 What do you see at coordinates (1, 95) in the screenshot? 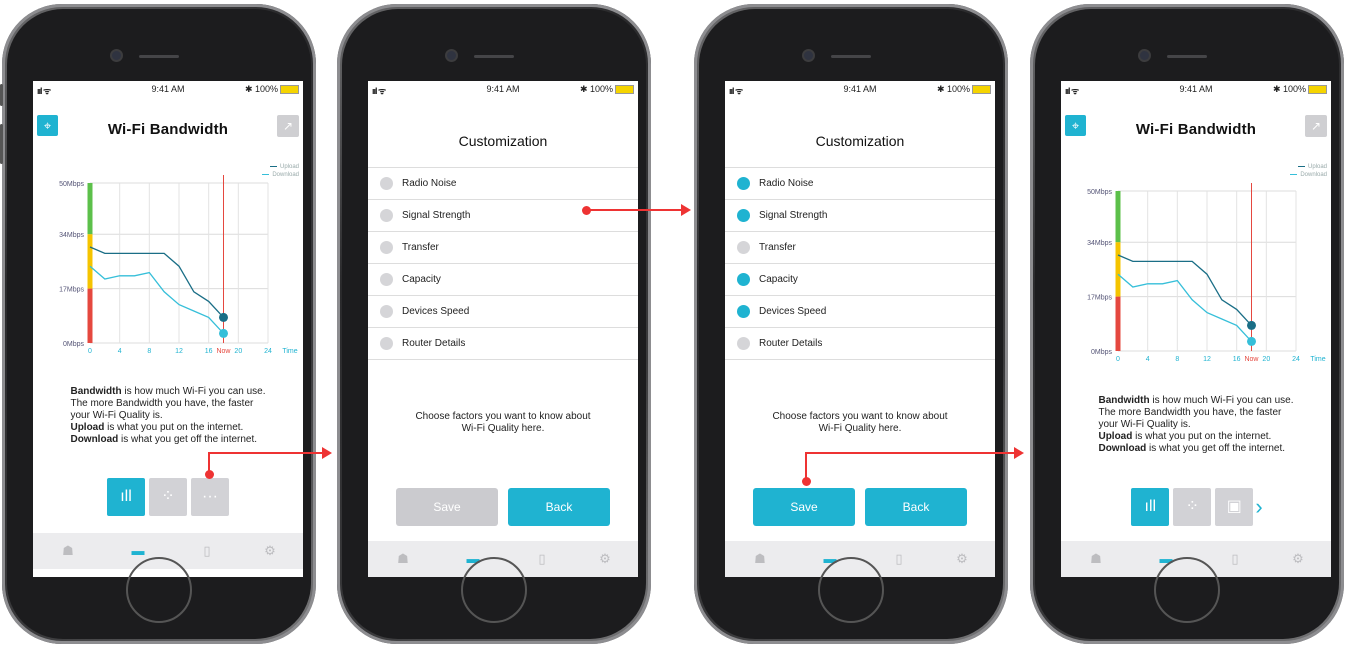
I see `mute-switch` at bounding box center [1, 95].